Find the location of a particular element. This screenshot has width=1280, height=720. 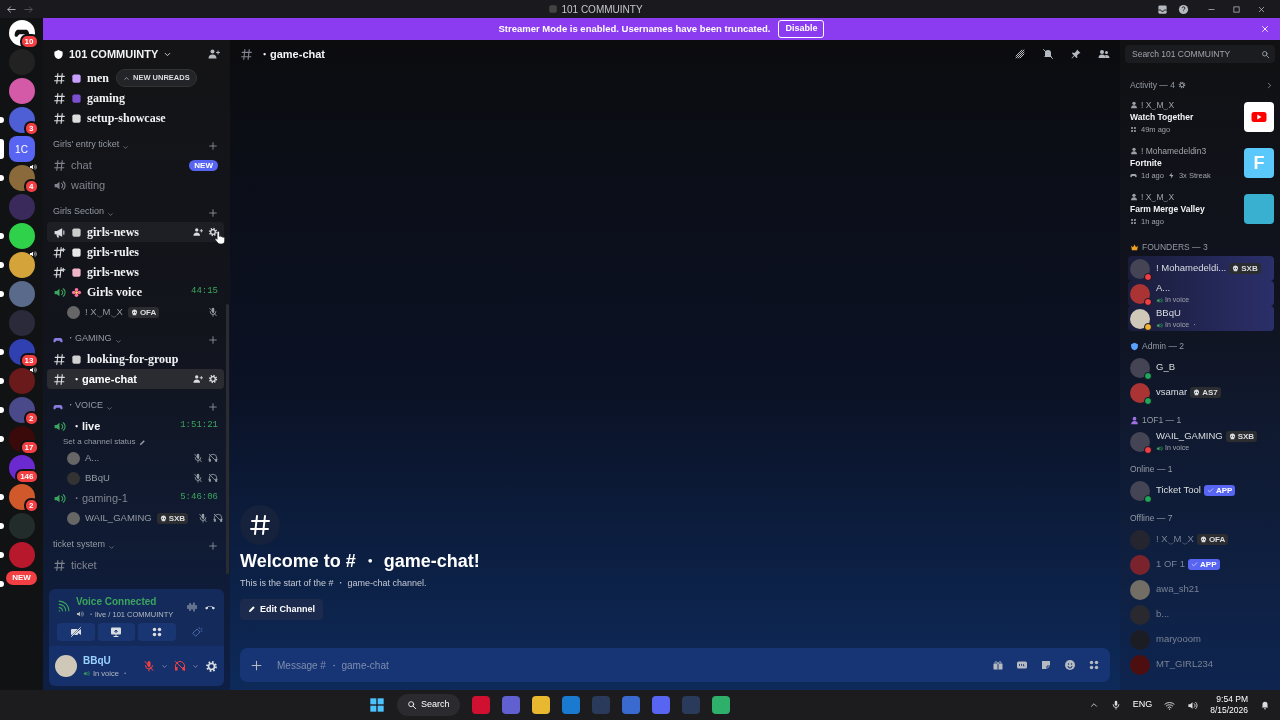

speaker-icon is located at coordinates (32, 167).